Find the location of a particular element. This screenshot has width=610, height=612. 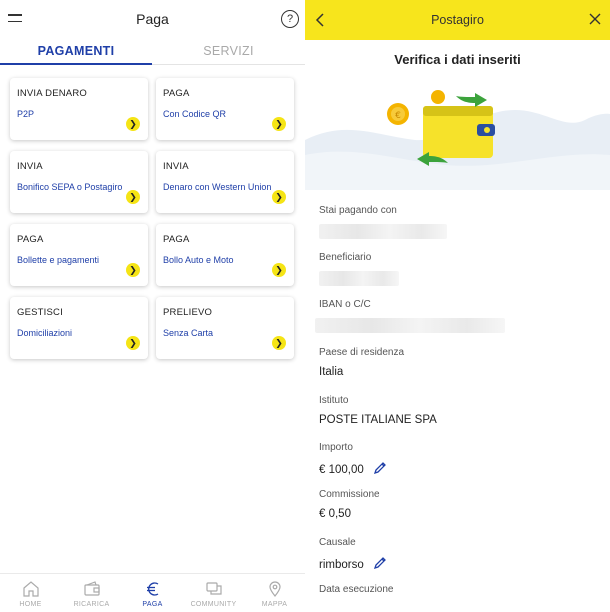

field-label: Istituto is located at coordinates (334, 400).